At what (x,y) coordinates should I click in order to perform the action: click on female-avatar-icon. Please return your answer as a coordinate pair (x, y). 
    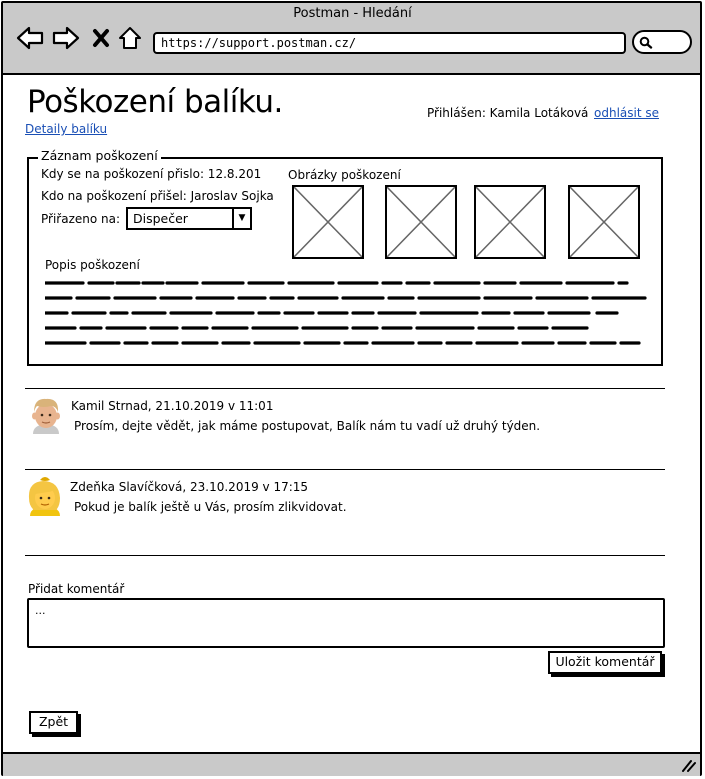
    Looking at the image, I should click on (43, 496).